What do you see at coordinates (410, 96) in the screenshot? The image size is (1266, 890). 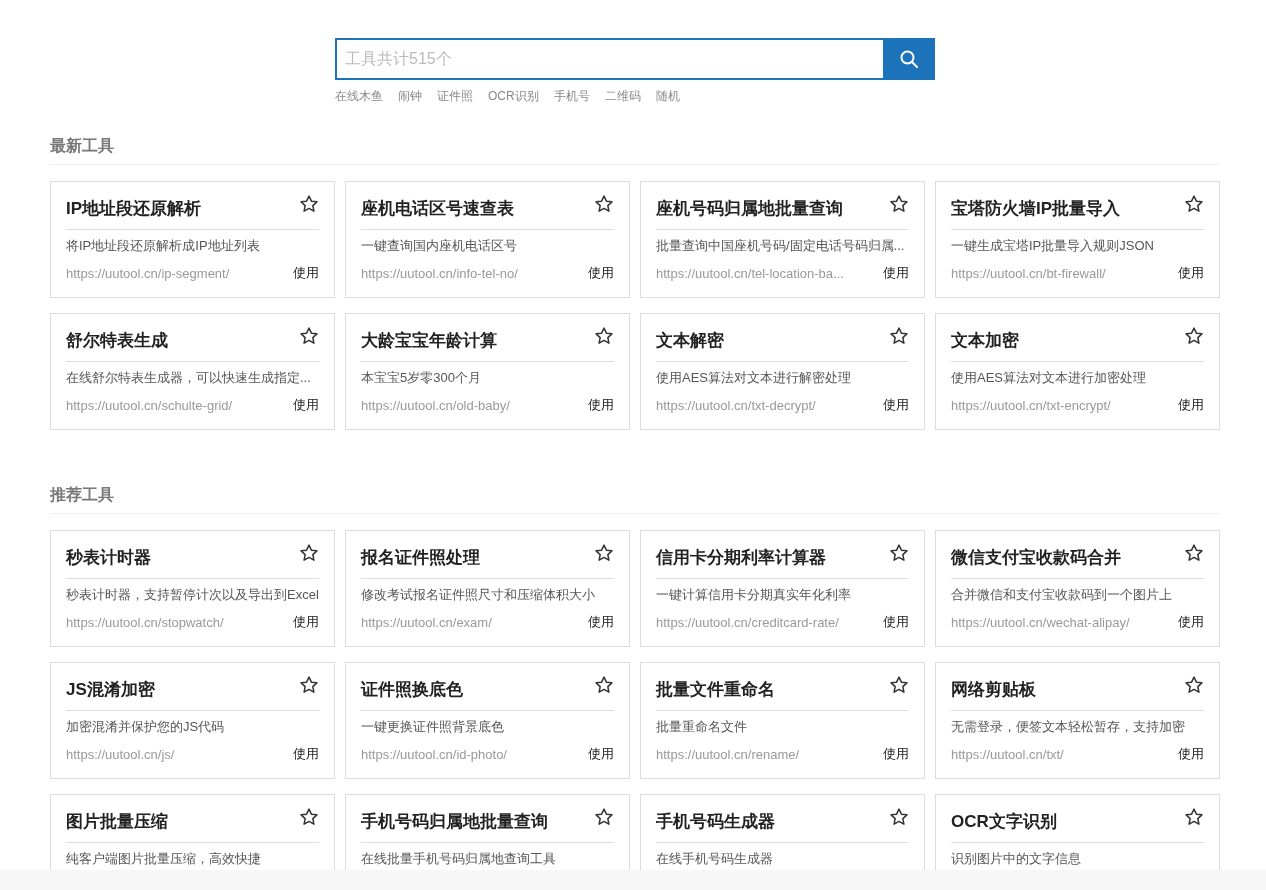 I see `hot-word-link: 闹钟` at bounding box center [410, 96].